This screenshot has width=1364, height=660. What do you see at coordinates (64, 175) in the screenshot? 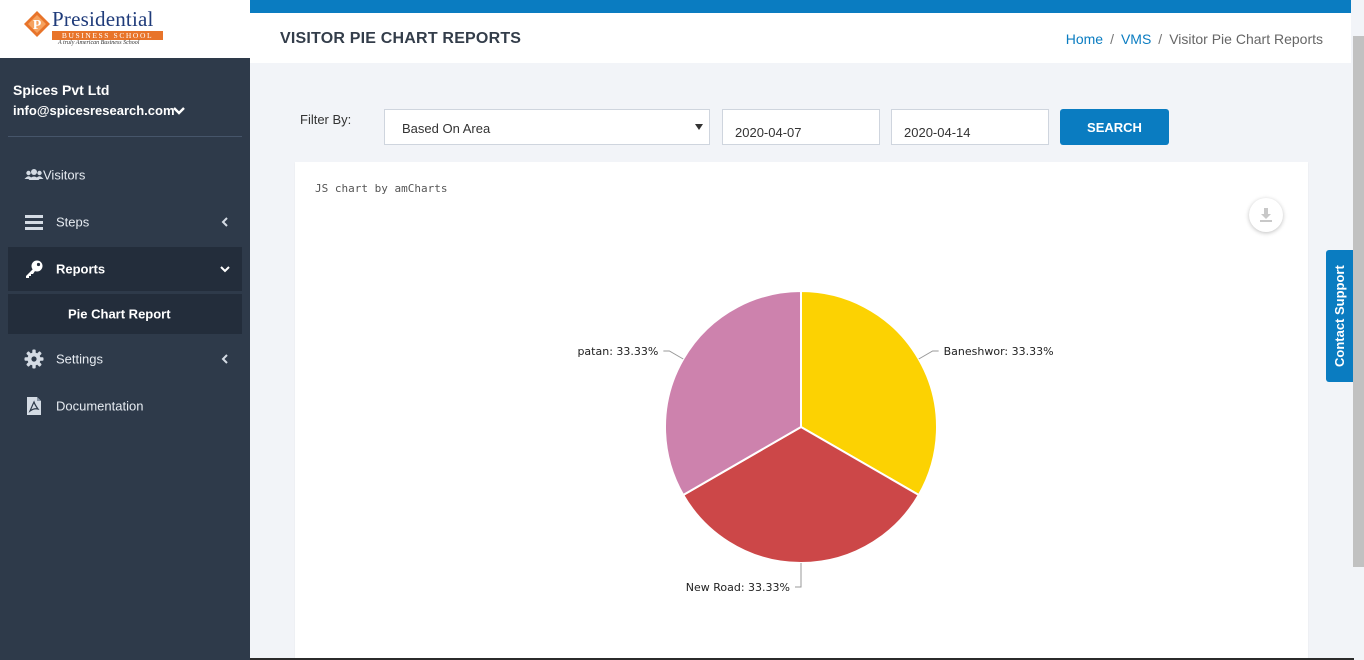
I see `sidebar-item-label: Visitors` at bounding box center [64, 175].